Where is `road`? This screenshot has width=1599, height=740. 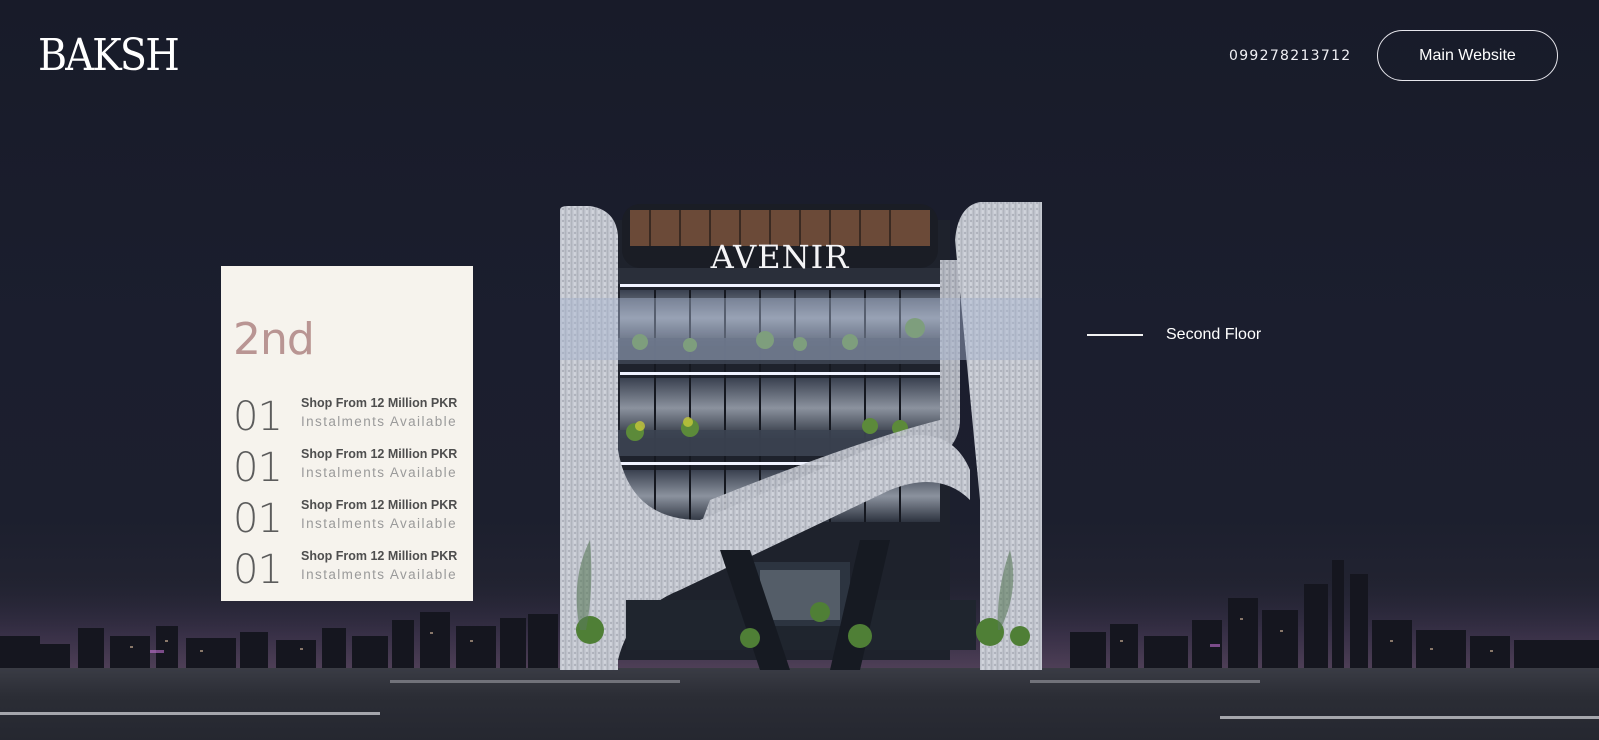
road is located at coordinates (799, 704).